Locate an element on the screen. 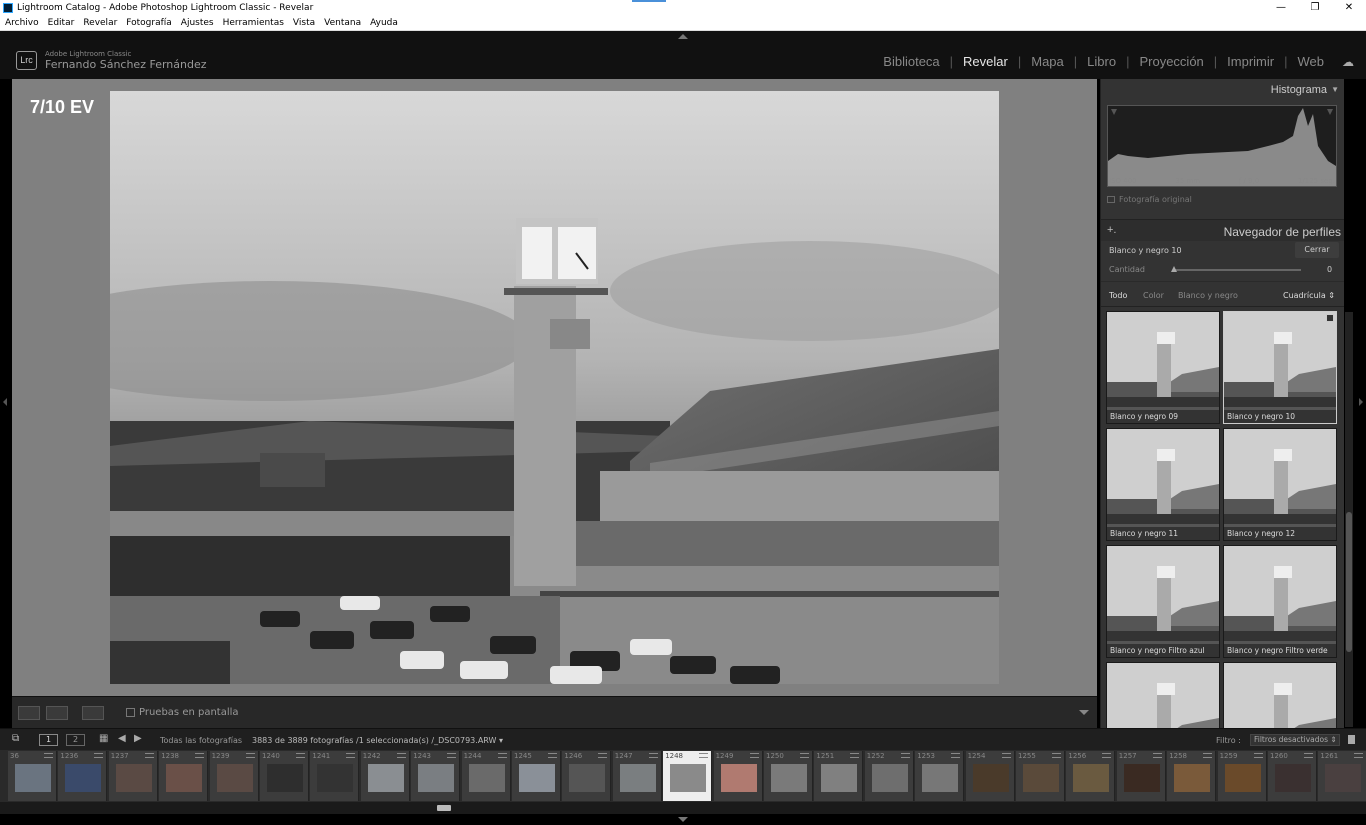 This screenshot has width=1366, height=825. filmstrip-cell: 1242 is located at coordinates (385, 776).